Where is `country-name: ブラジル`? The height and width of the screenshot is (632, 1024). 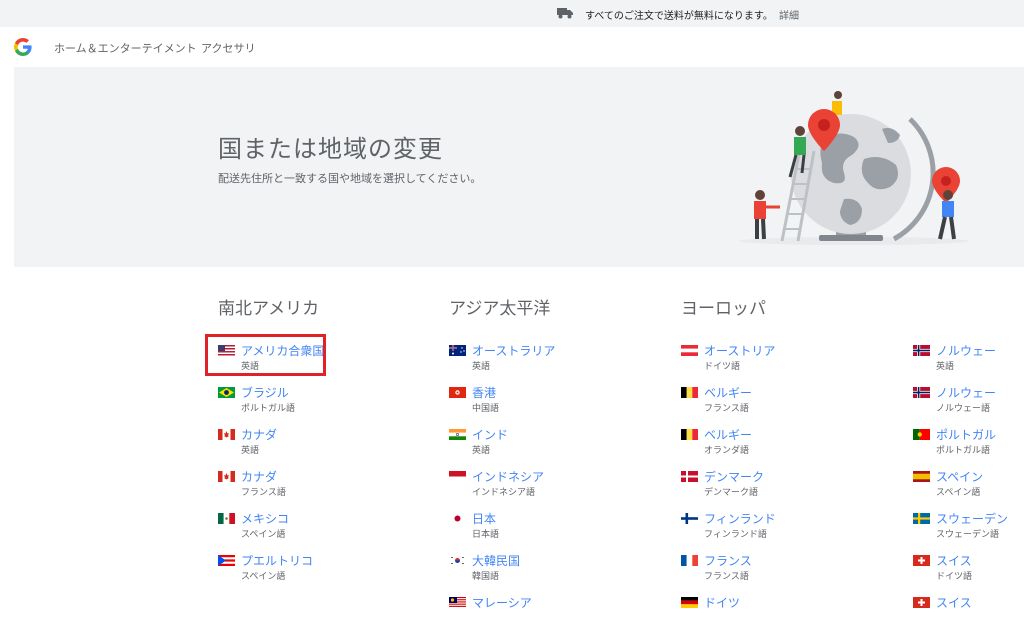 country-name: ブラジル is located at coordinates (265, 392).